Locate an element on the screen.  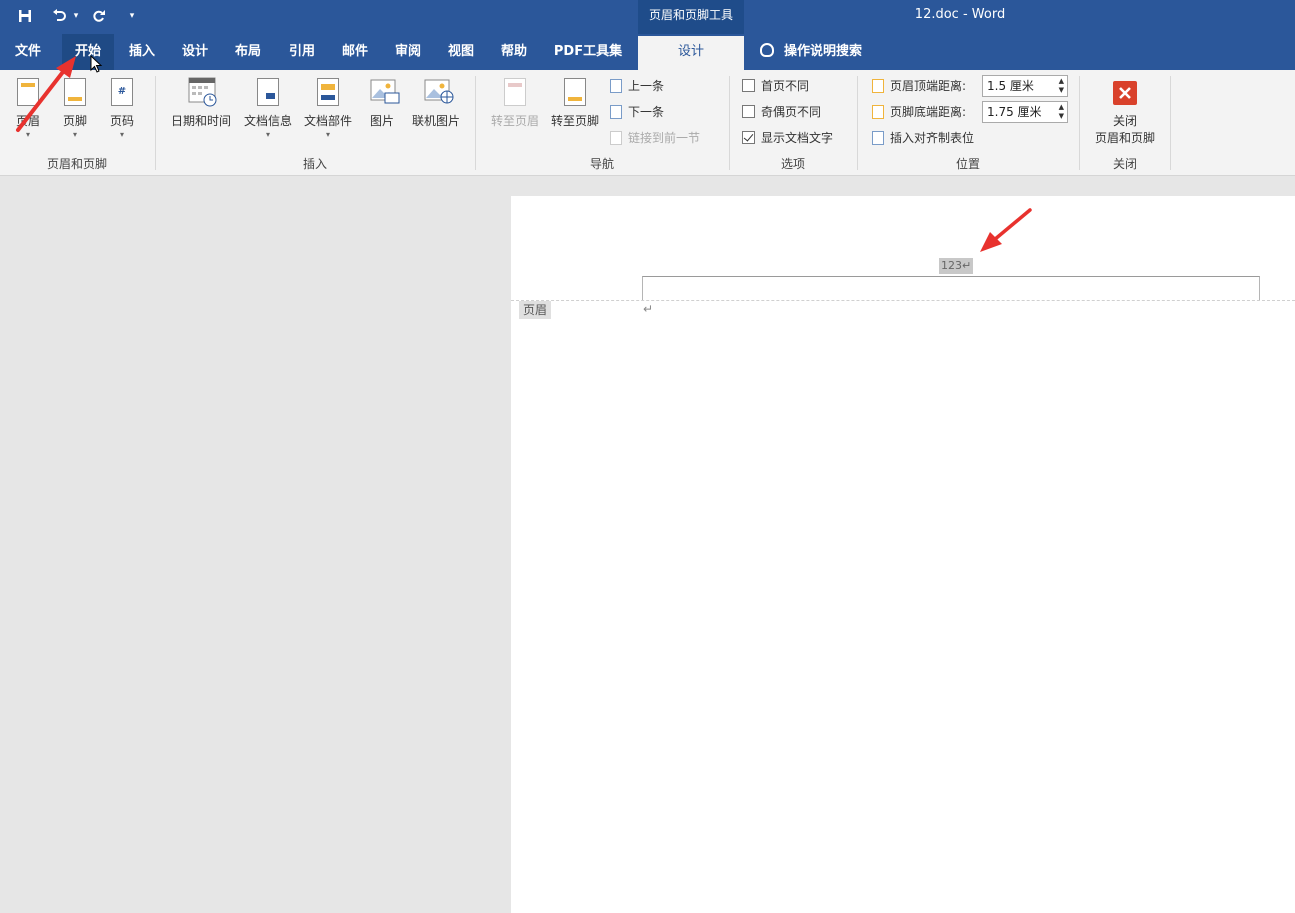
undo-dropdown-icon: ▾ is located at coordinates (76, 16).